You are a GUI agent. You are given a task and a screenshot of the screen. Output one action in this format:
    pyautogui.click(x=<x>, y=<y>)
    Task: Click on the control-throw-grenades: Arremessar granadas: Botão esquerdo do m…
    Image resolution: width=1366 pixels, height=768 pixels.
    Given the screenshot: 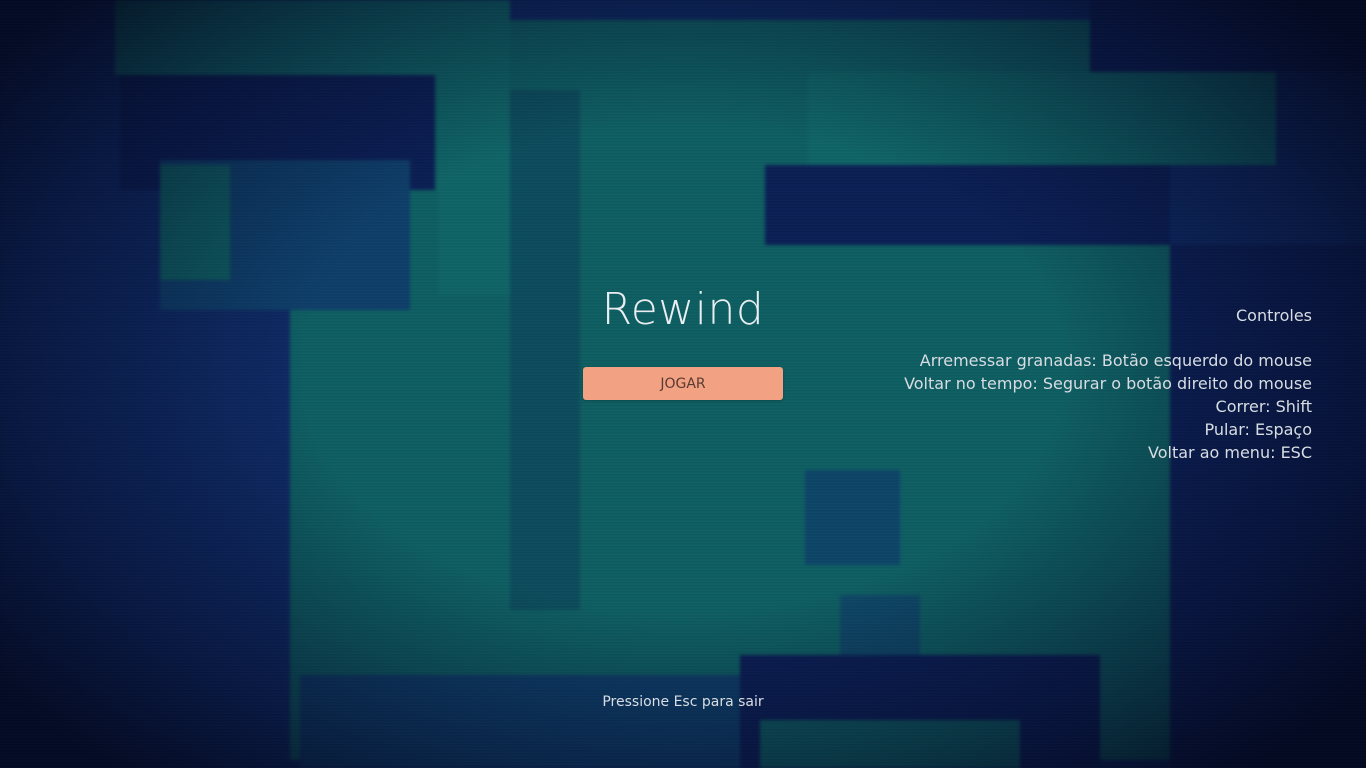 What is the action you would take?
    pyautogui.click(x=1115, y=360)
    